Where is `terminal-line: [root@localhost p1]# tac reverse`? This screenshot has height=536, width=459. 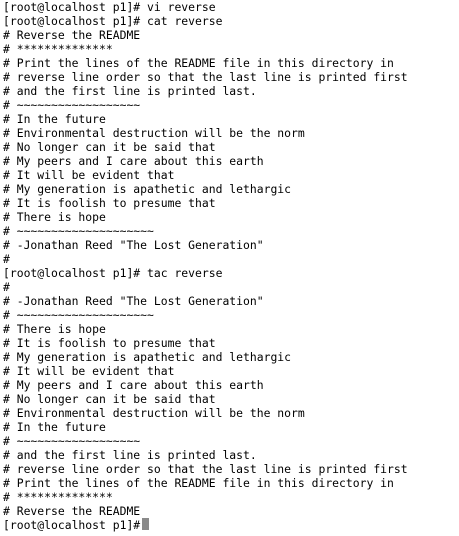
terminal-line: [root@localhost p1]# tac reverse is located at coordinates (113, 273).